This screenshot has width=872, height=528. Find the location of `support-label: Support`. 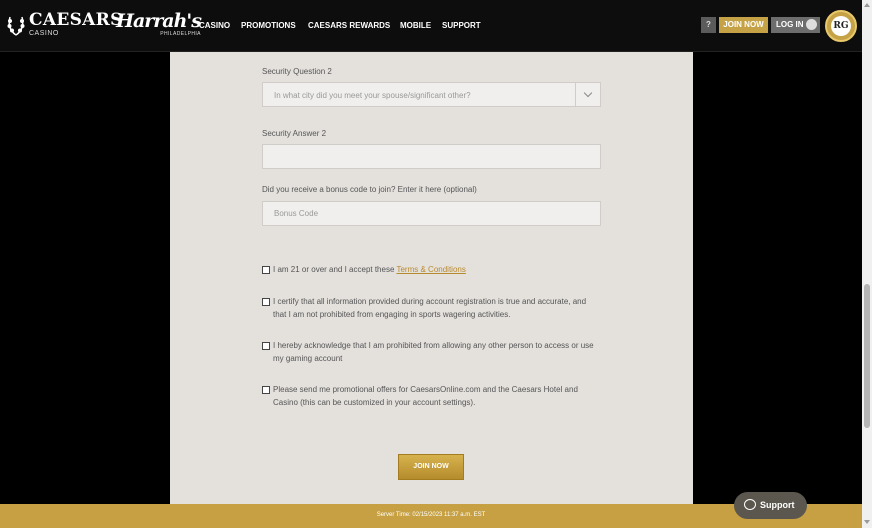

support-label: Support is located at coordinates (777, 505).